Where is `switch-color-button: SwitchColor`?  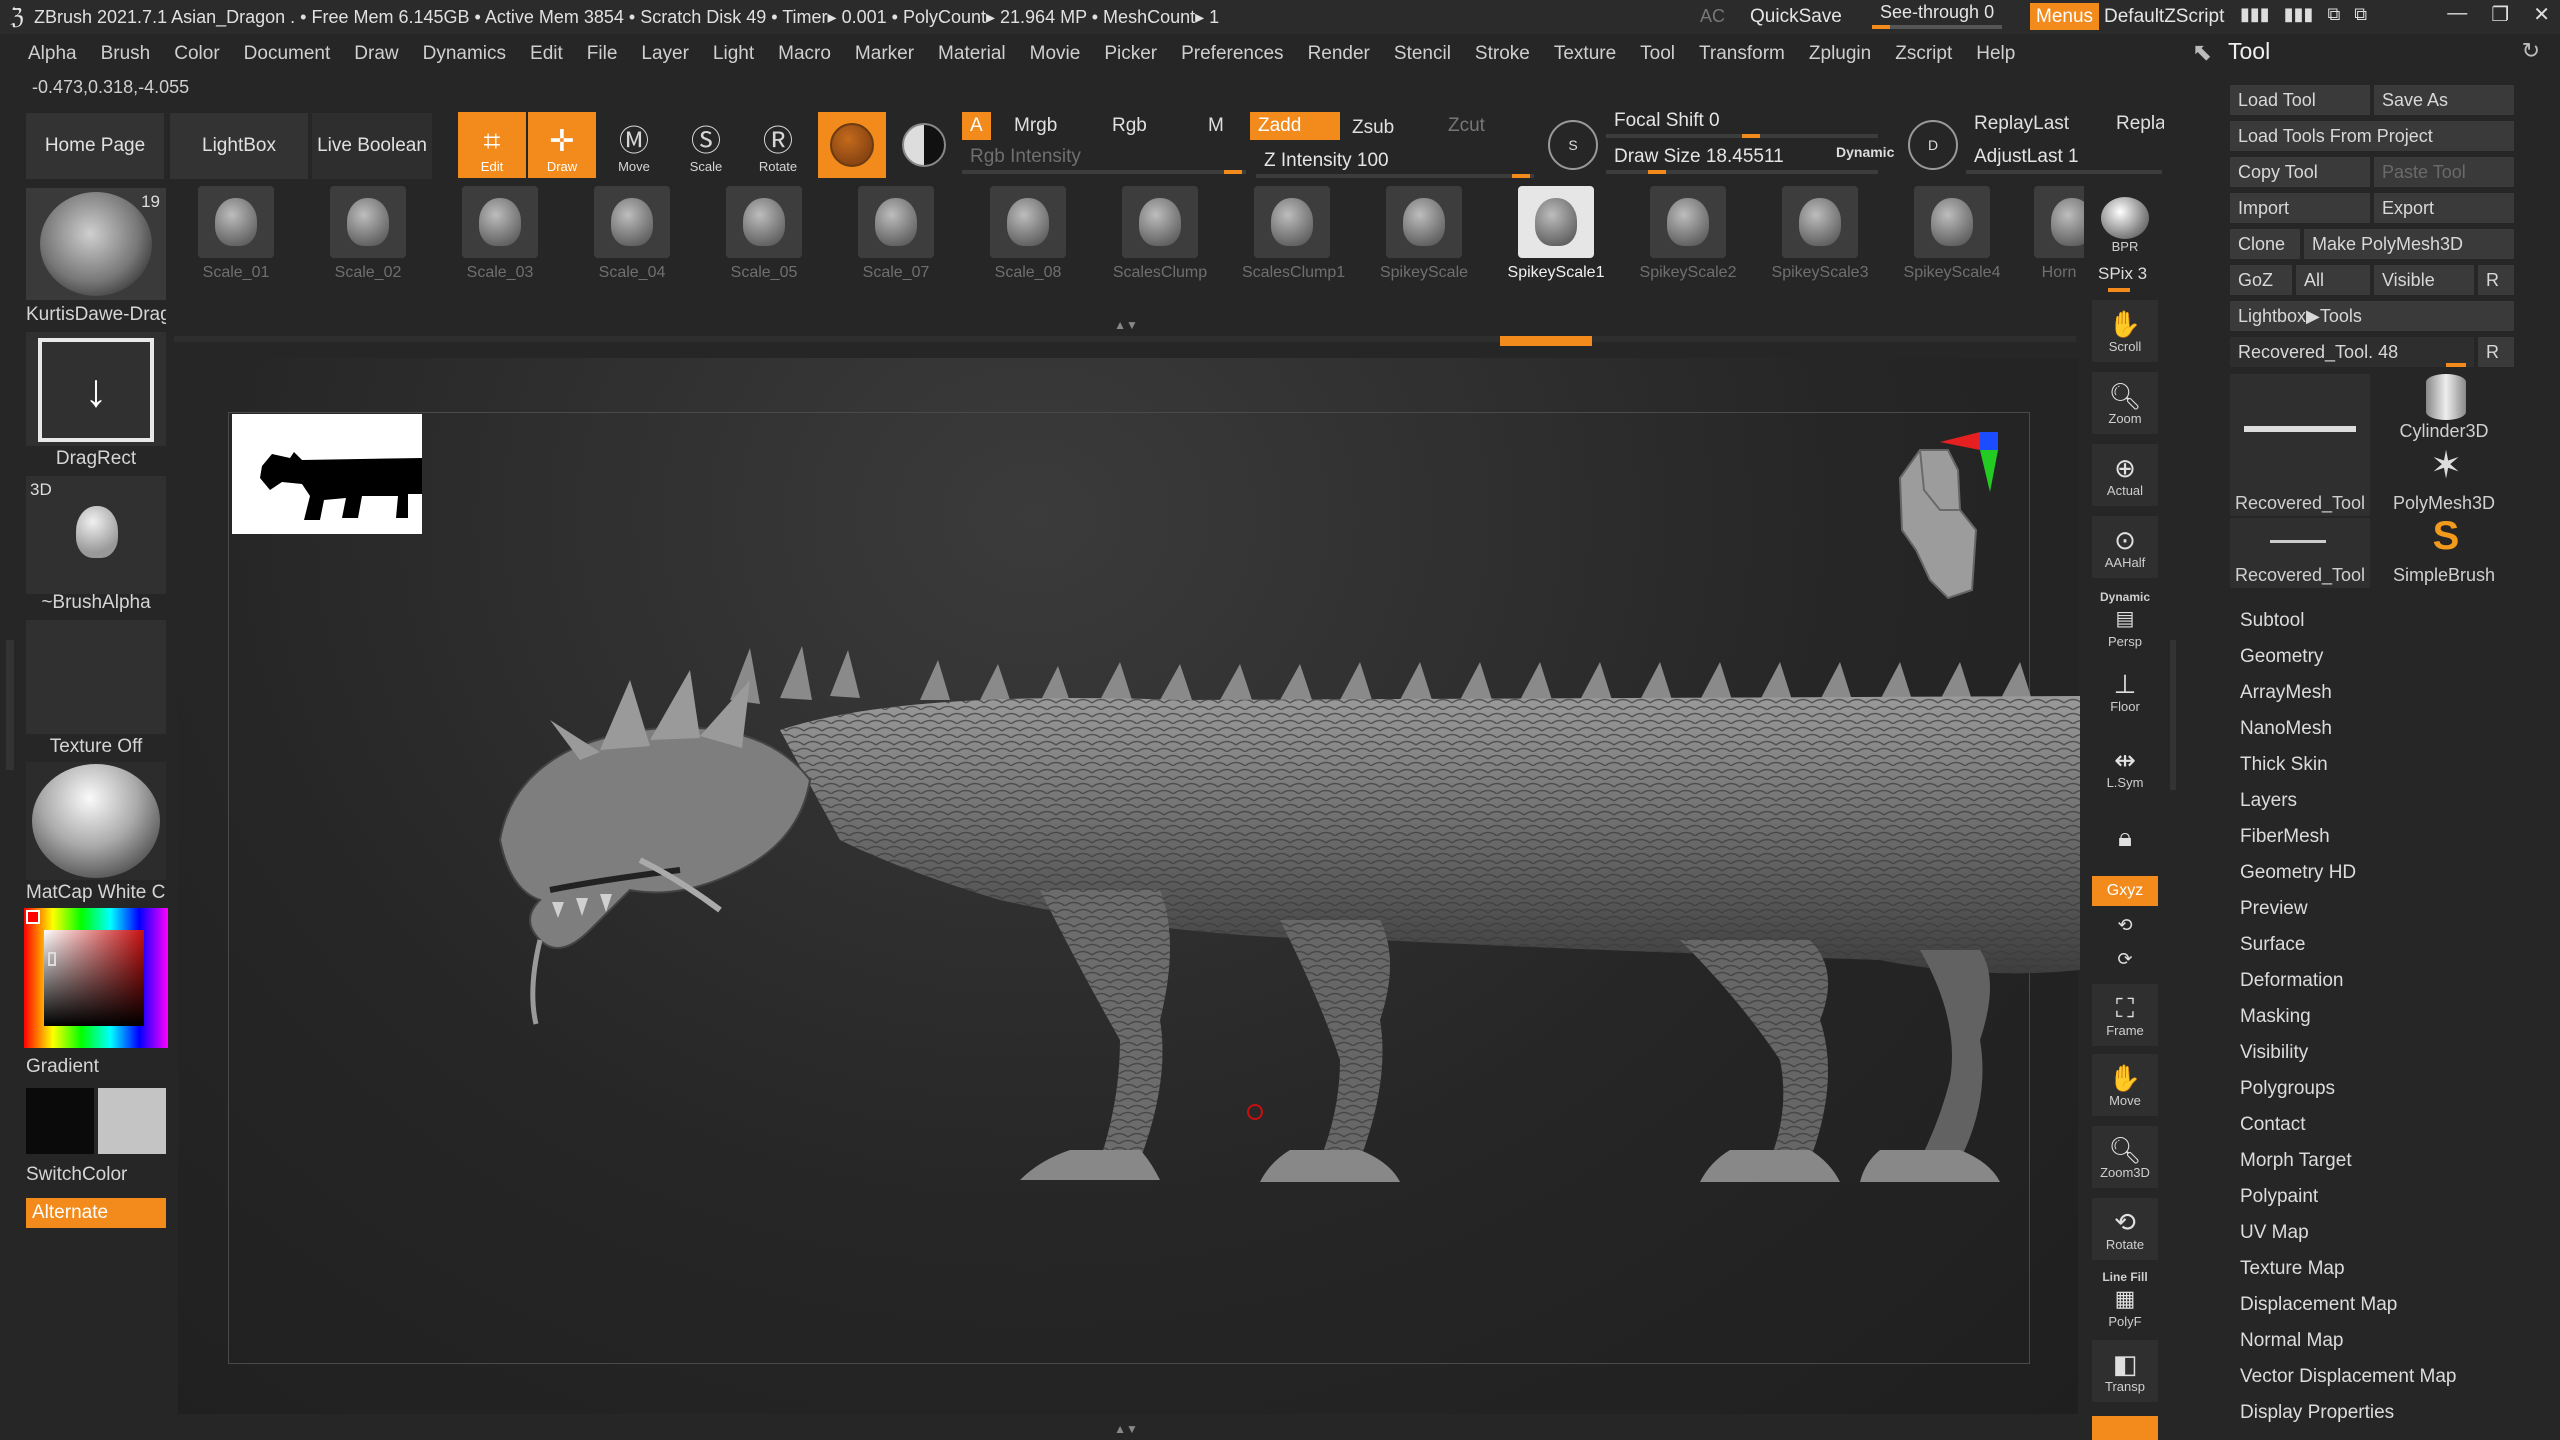
switch-color-button: SwitchColor is located at coordinates (76, 1175).